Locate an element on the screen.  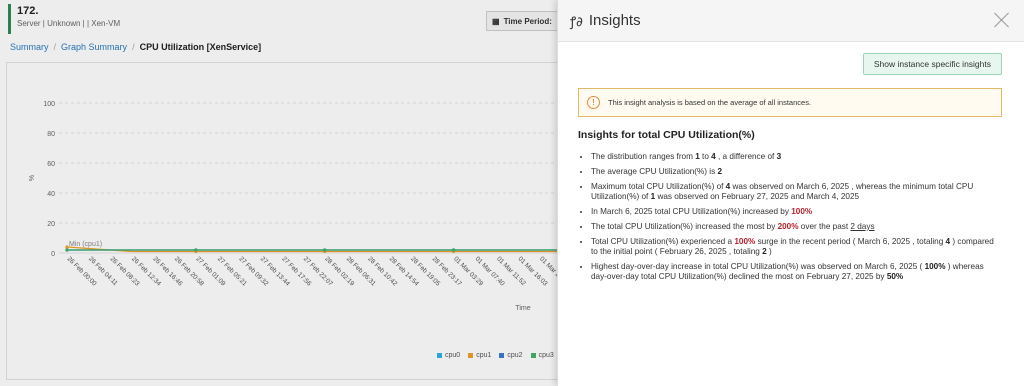
time-period-button: ▦ Time Period: is located at coordinates (523, 21).